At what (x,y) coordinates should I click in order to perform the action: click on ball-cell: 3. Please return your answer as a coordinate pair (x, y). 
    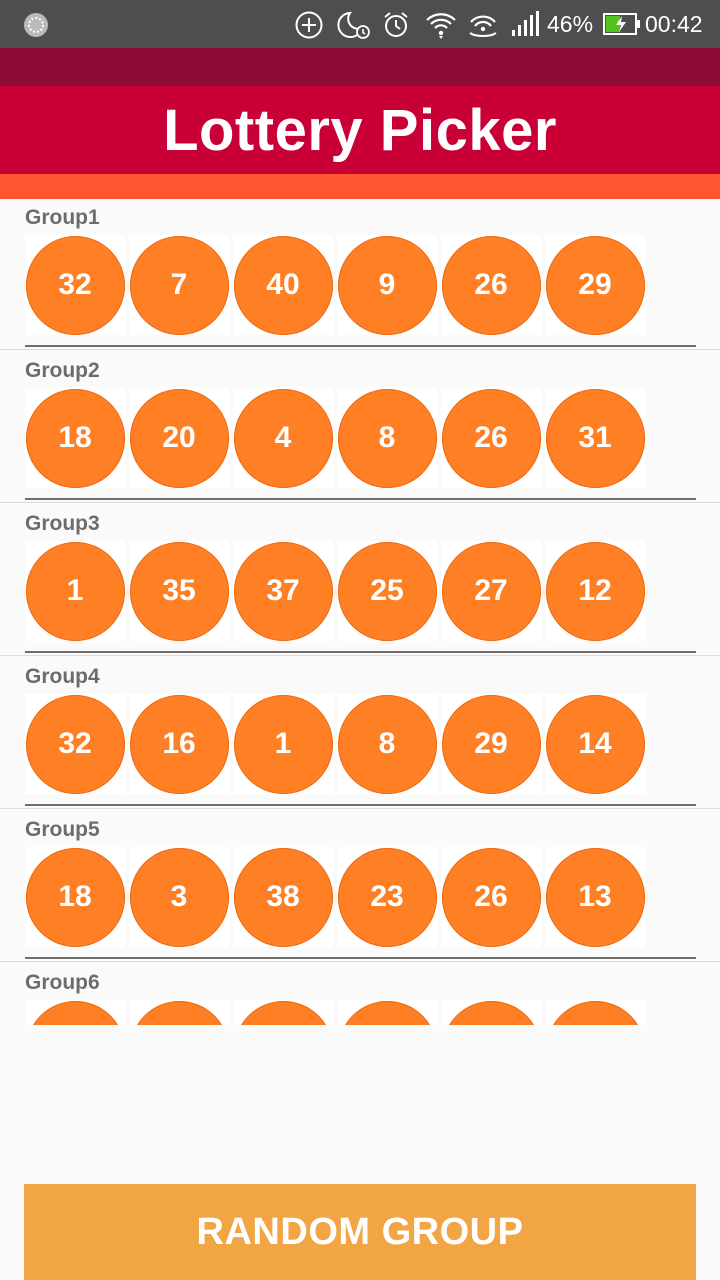
    Looking at the image, I should click on (179, 897).